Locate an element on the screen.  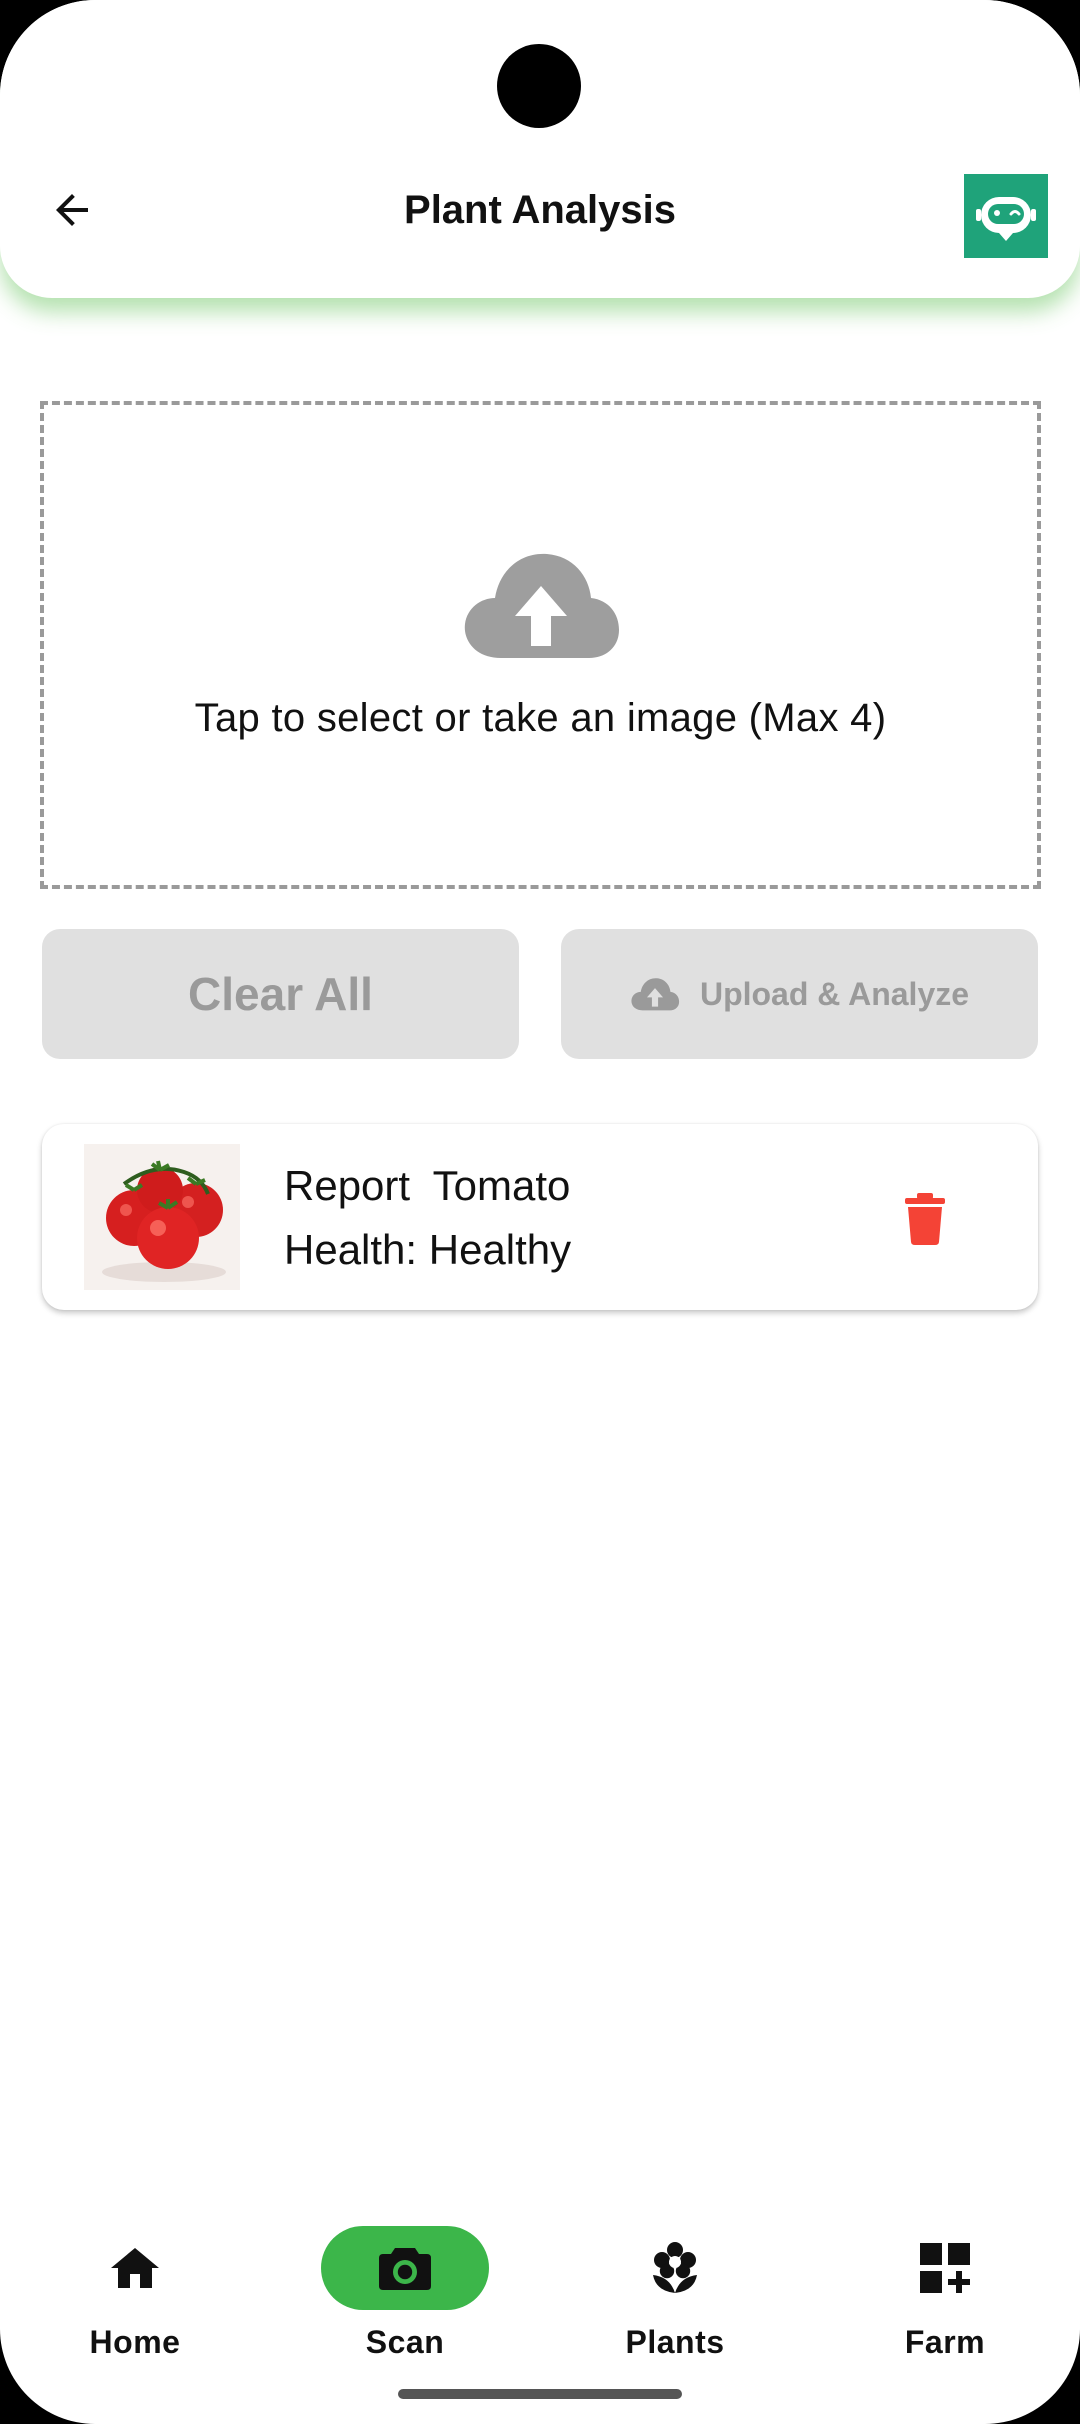
home-icon is located at coordinates (135, 2268).